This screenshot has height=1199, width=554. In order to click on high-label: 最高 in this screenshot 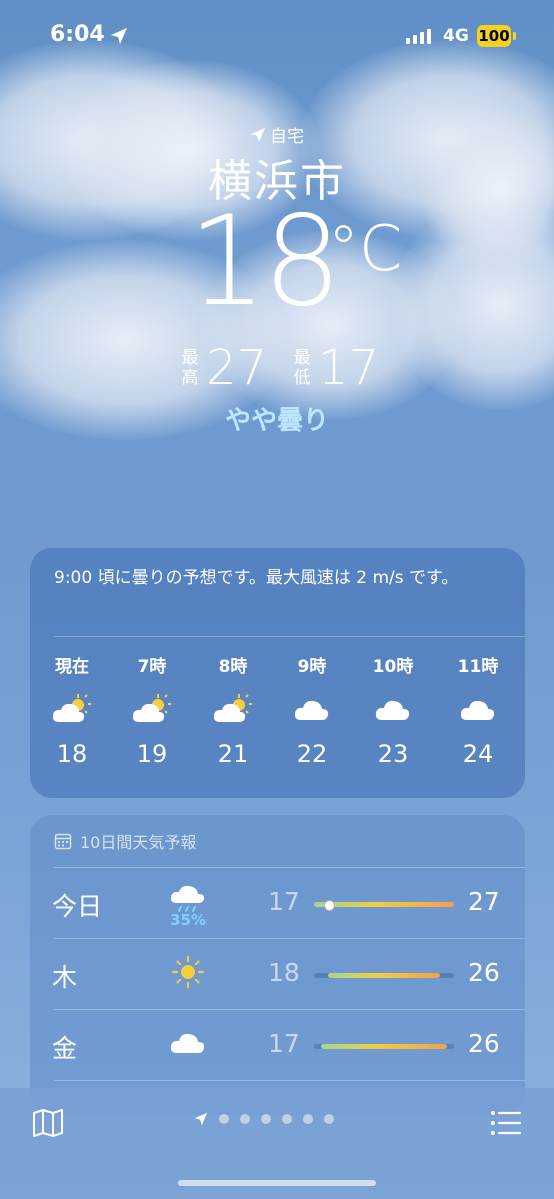, I will do `click(190, 368)`.